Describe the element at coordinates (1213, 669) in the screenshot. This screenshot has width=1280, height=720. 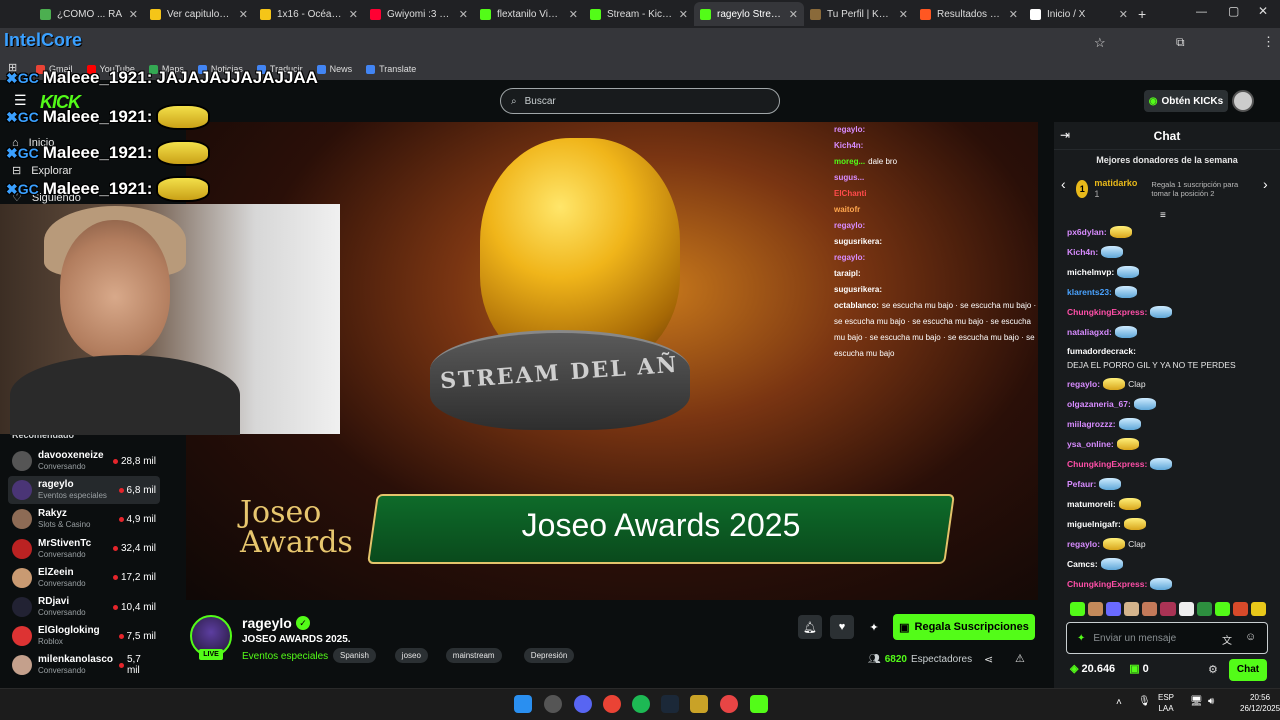
I see `chat-settings-icon: ⚙` at that location.